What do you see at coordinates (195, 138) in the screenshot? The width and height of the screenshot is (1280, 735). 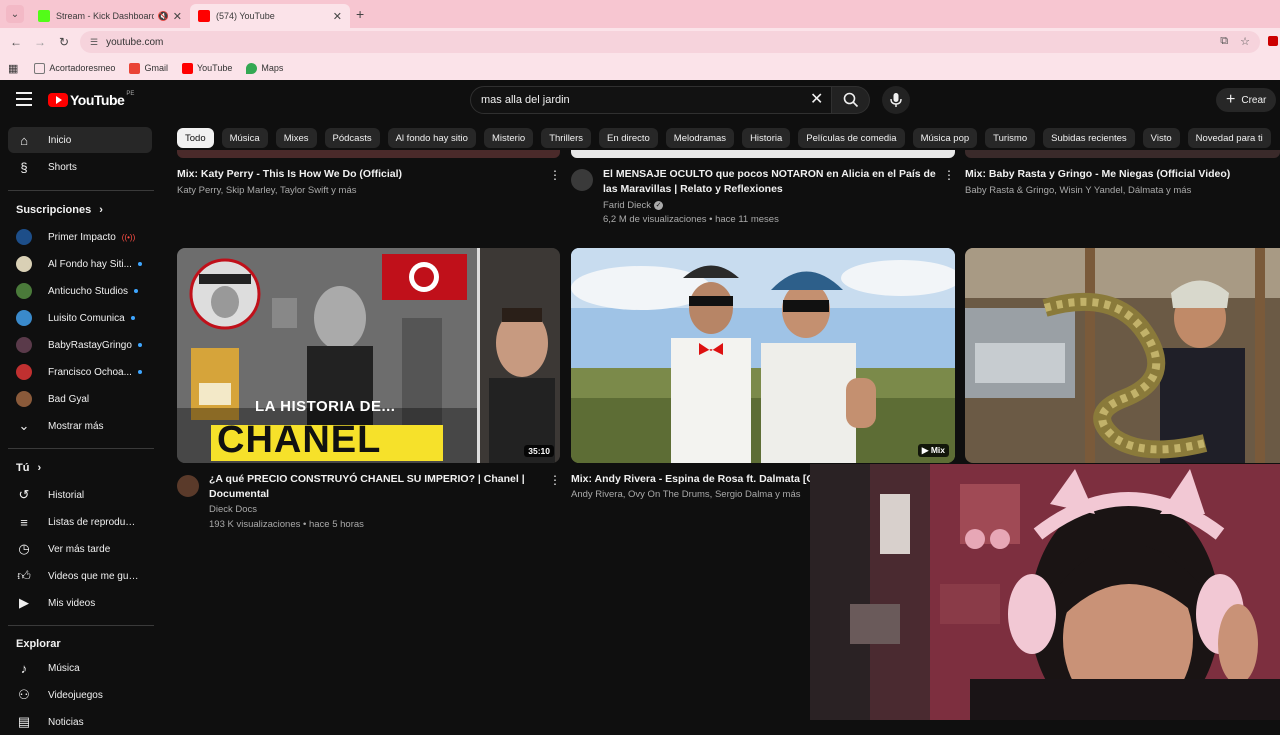 I see `chip: Todo` at bounding box center [195, 138].